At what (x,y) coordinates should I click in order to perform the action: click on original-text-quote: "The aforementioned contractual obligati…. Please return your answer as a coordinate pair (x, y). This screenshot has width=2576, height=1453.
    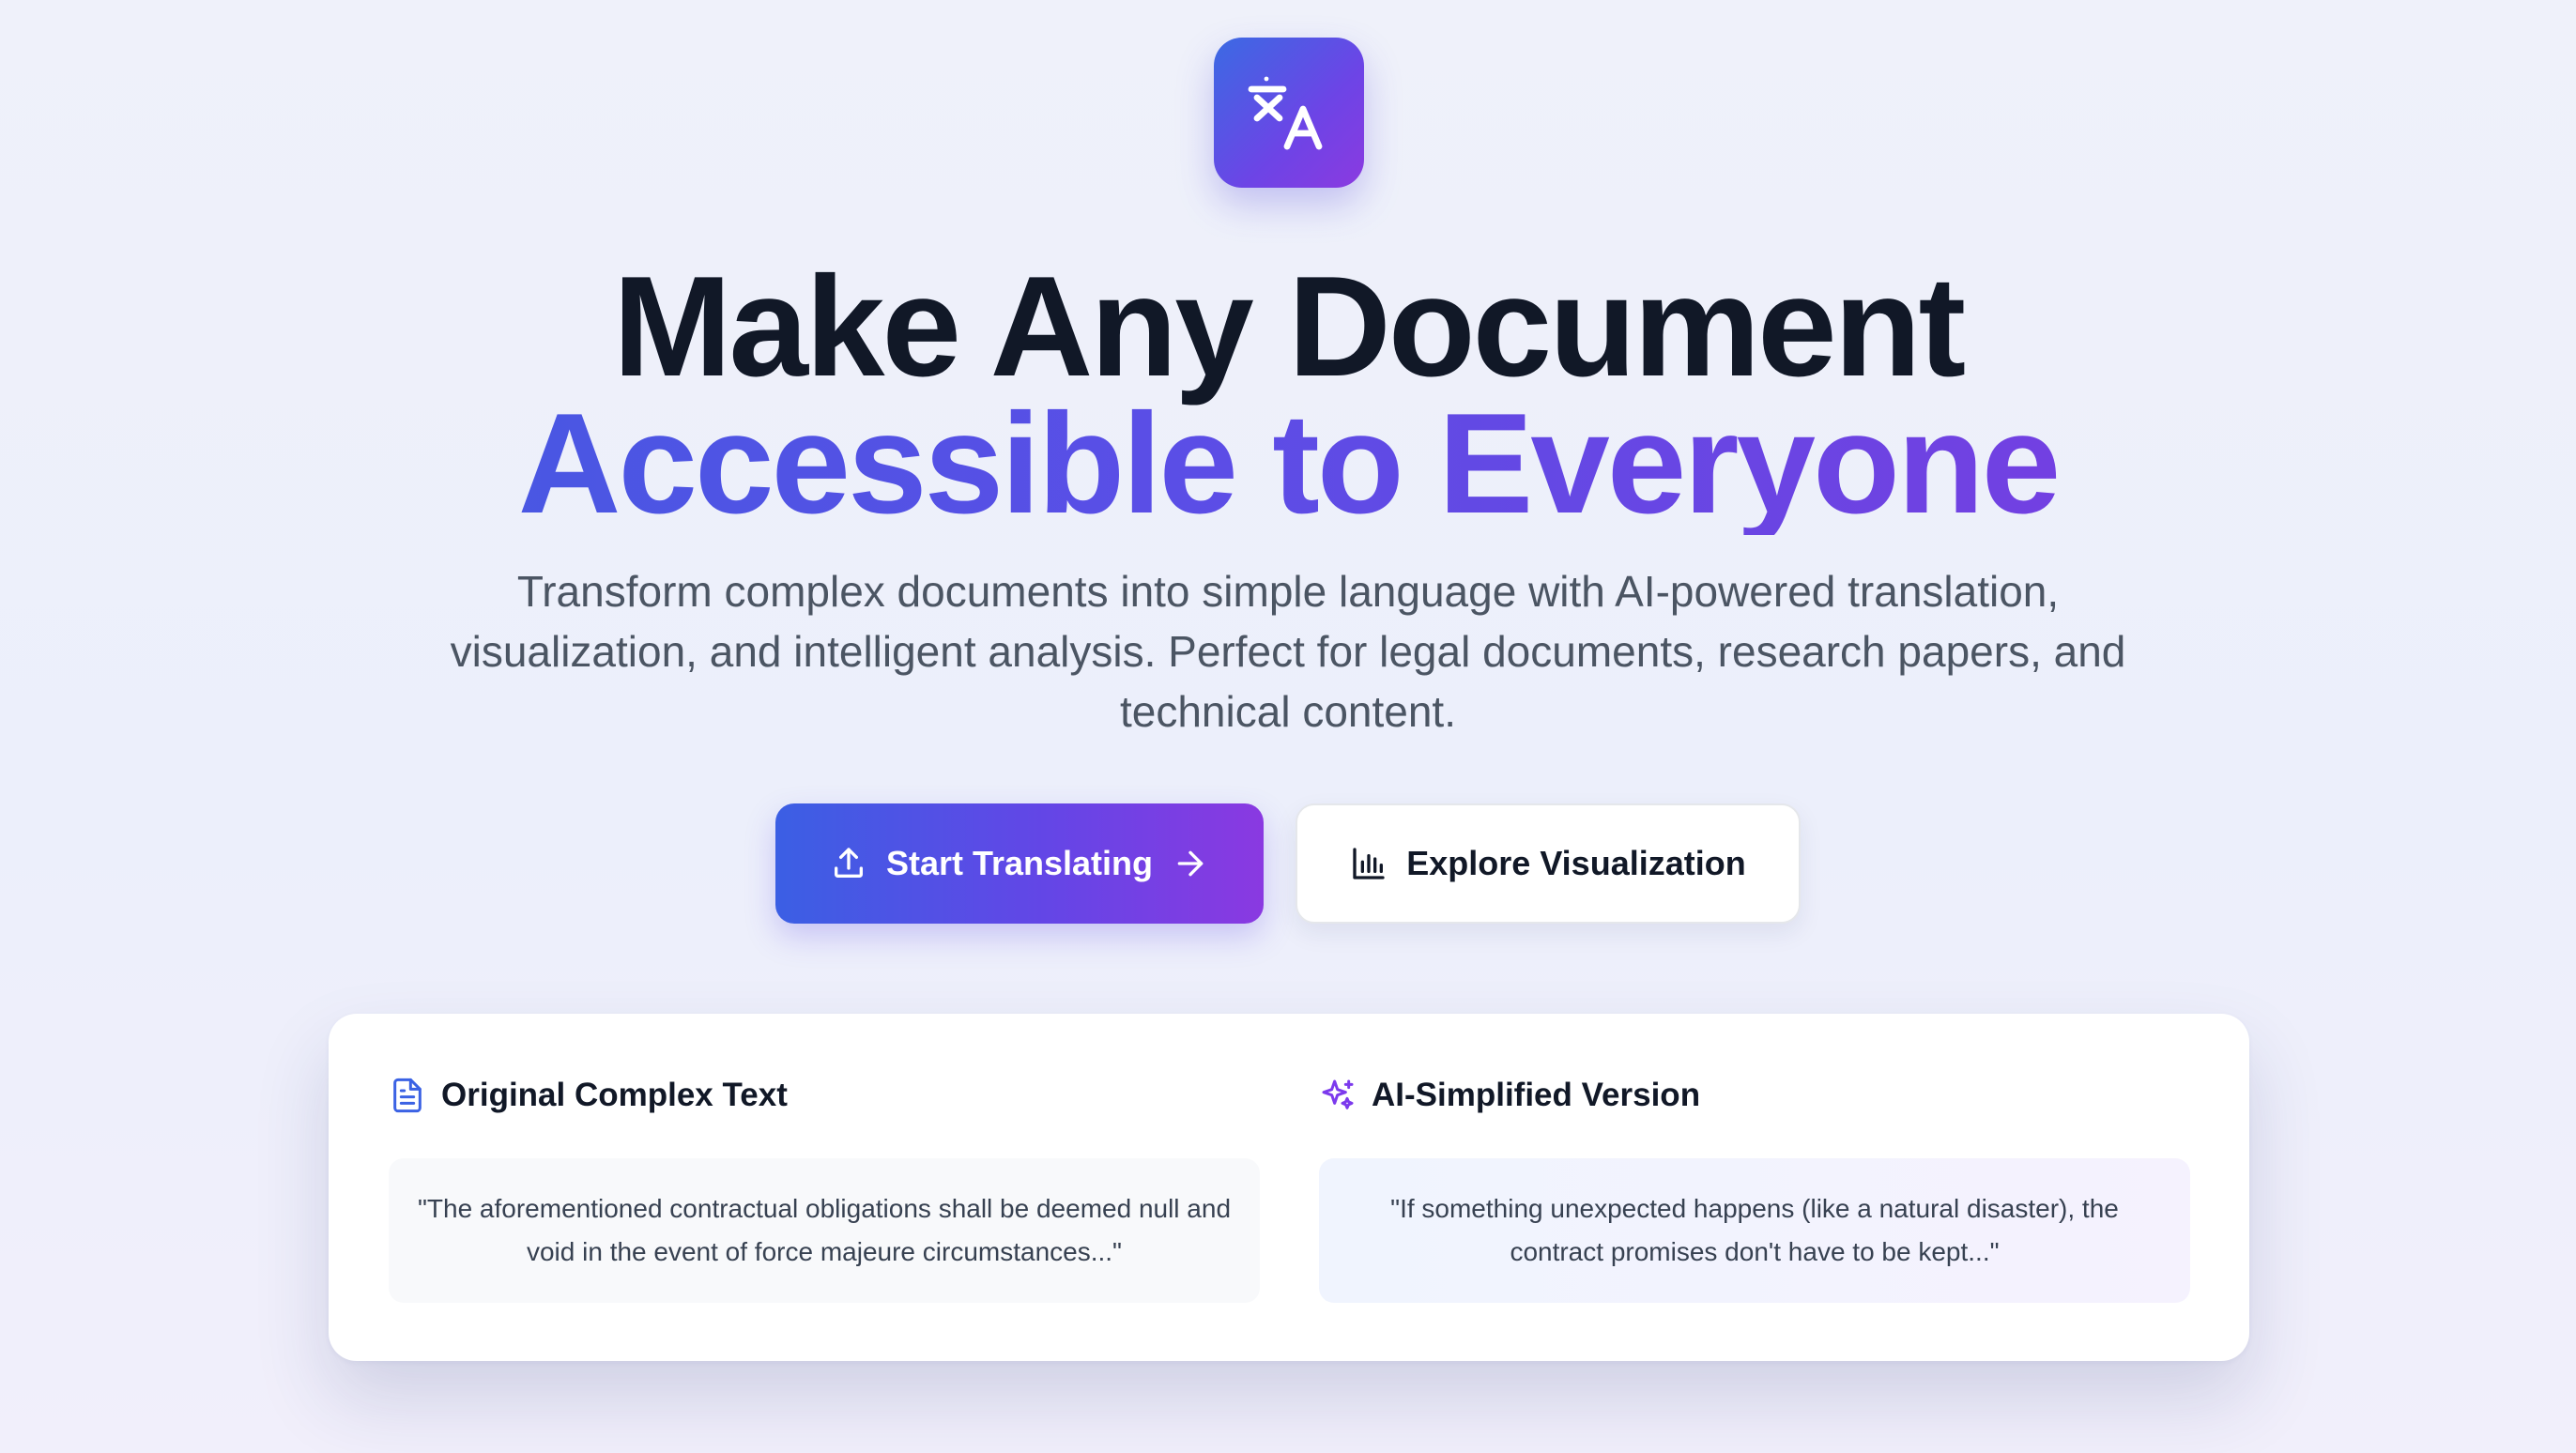
    Looking at the image, I should click on (825, 1230).